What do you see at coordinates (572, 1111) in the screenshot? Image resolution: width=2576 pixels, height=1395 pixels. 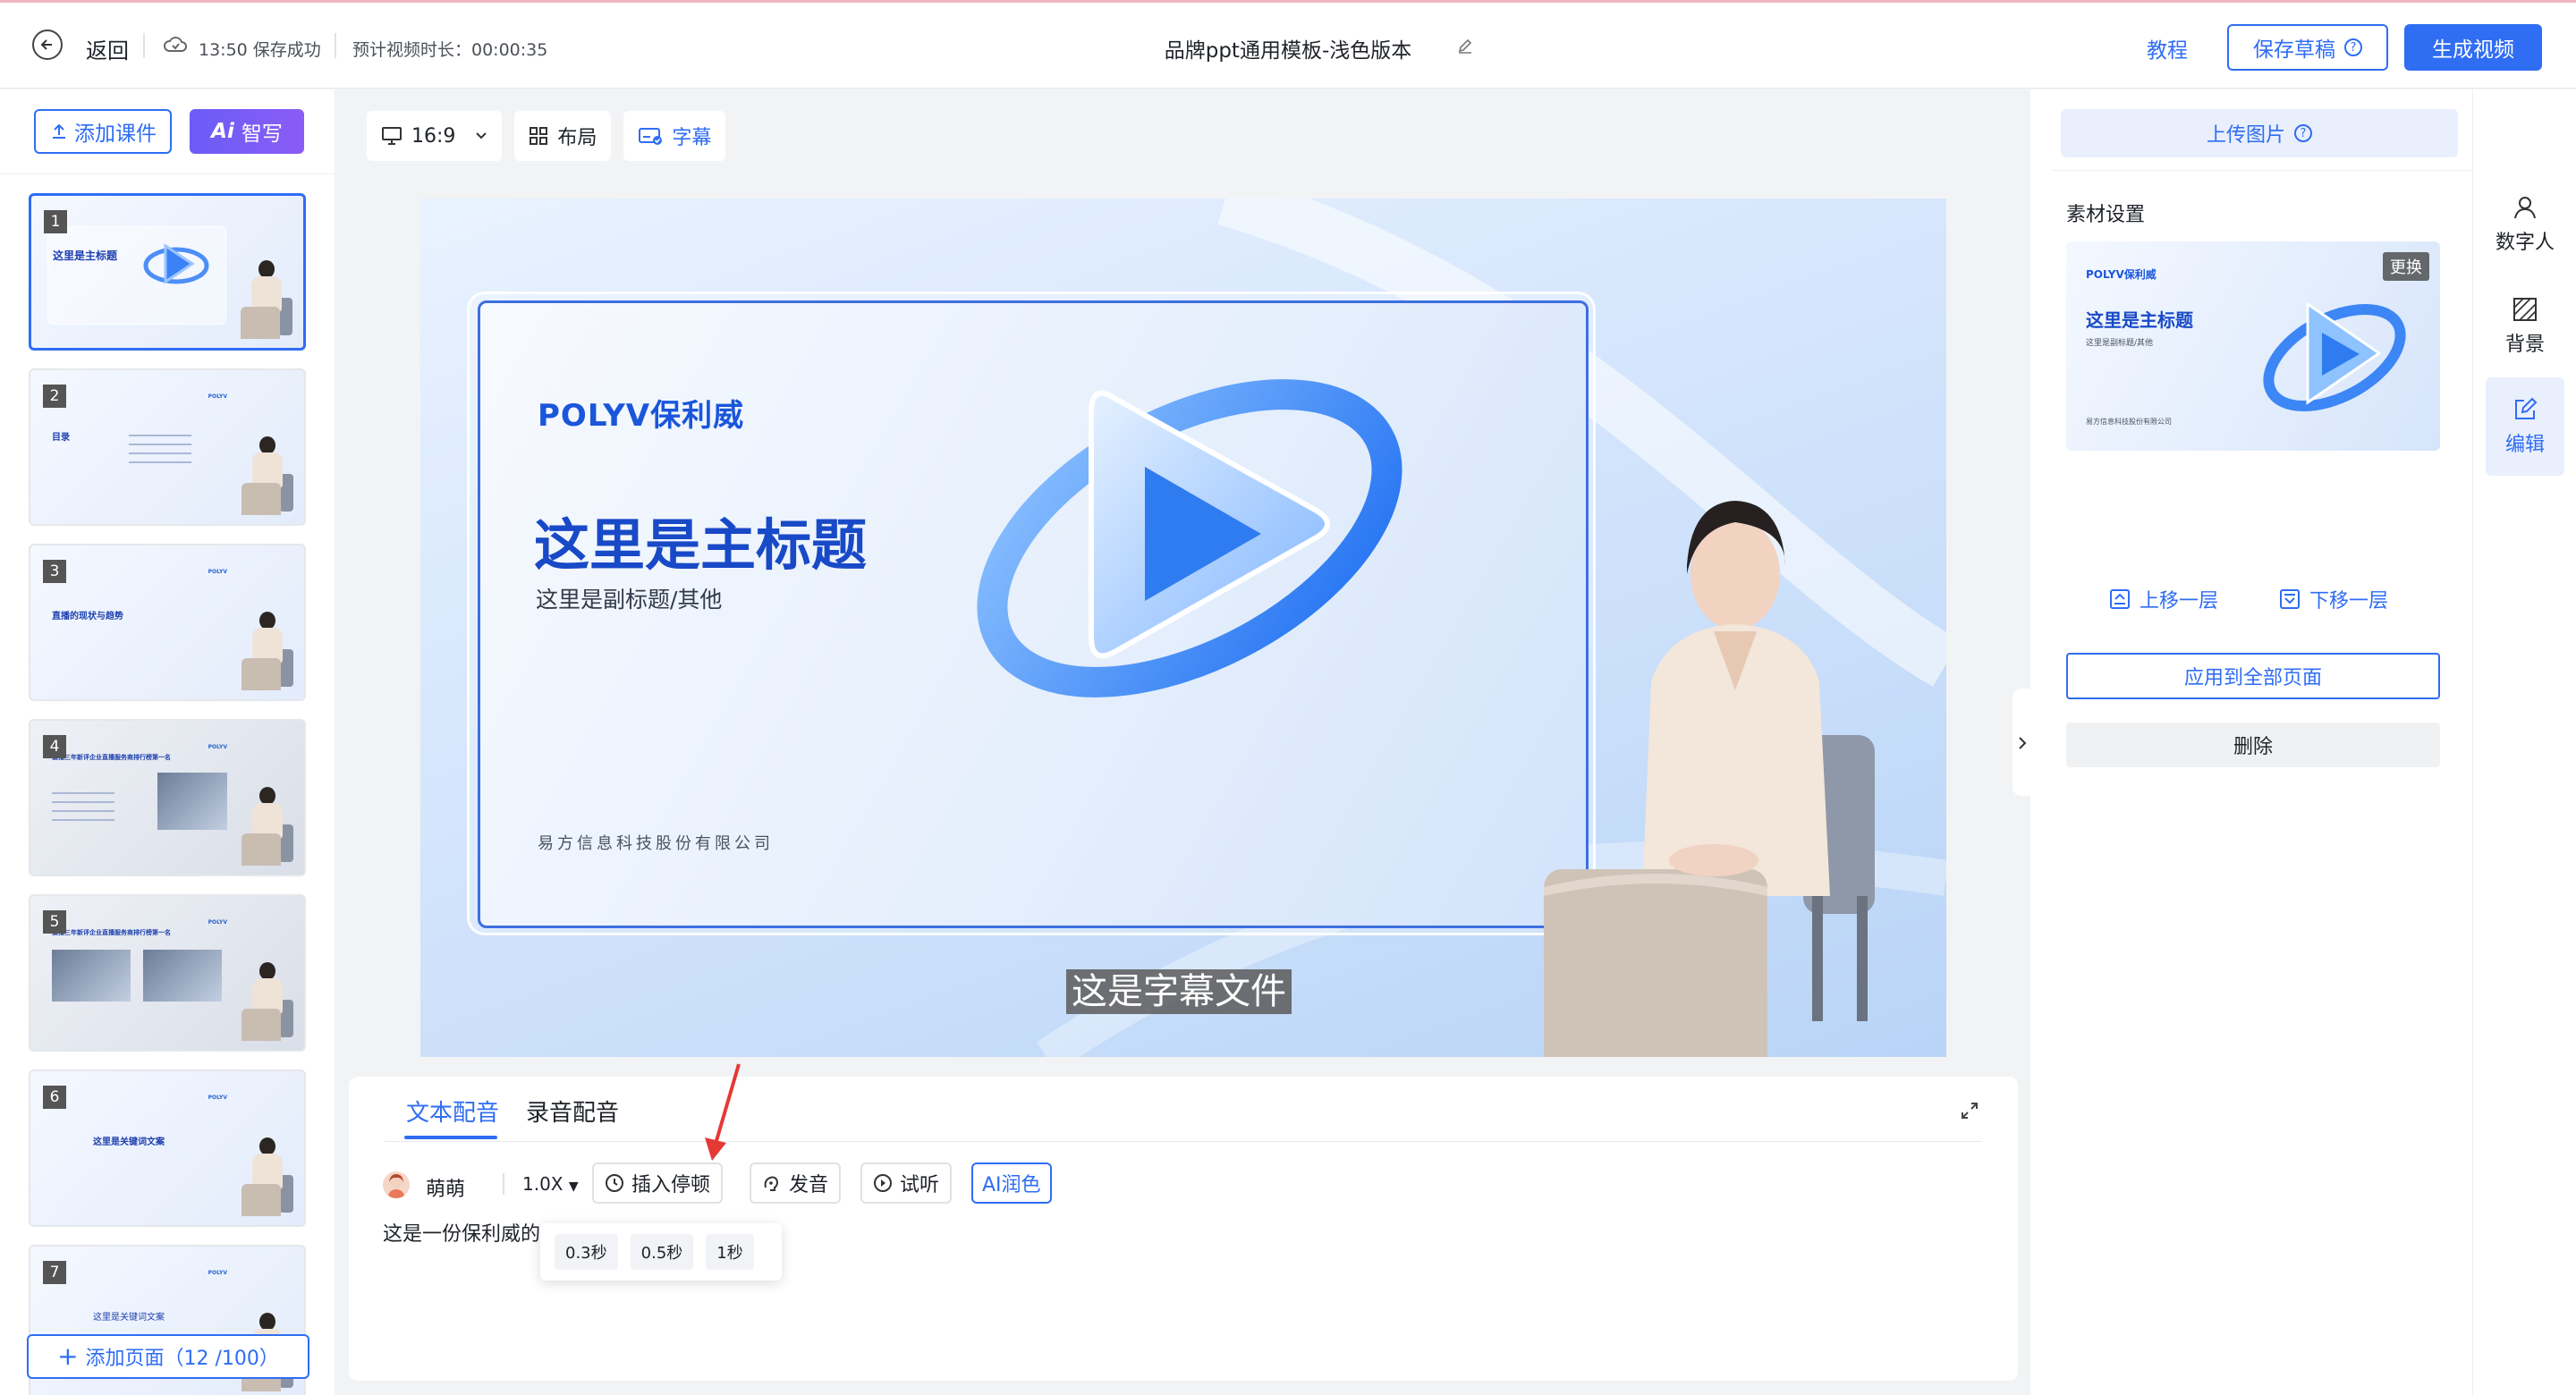 I see `tab-record-voice: 录音配音` at bounding box center [572, 1111].